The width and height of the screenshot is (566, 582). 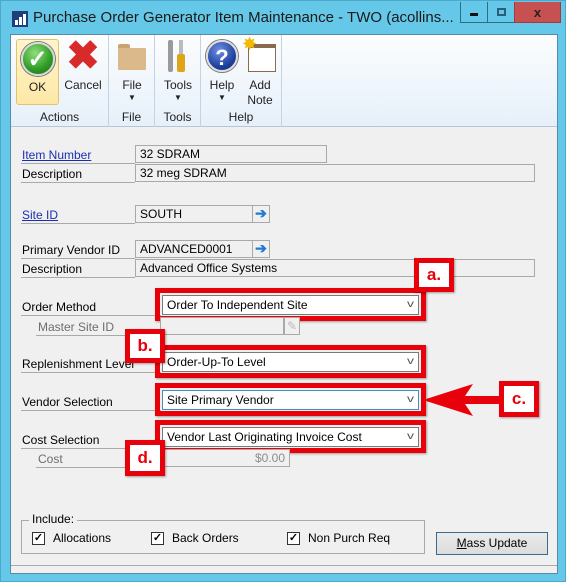 What do you see at coordinates (37, 59) in the screenshot?
I see `ok-check-icon: ✓` at bounding box center [37, 59].